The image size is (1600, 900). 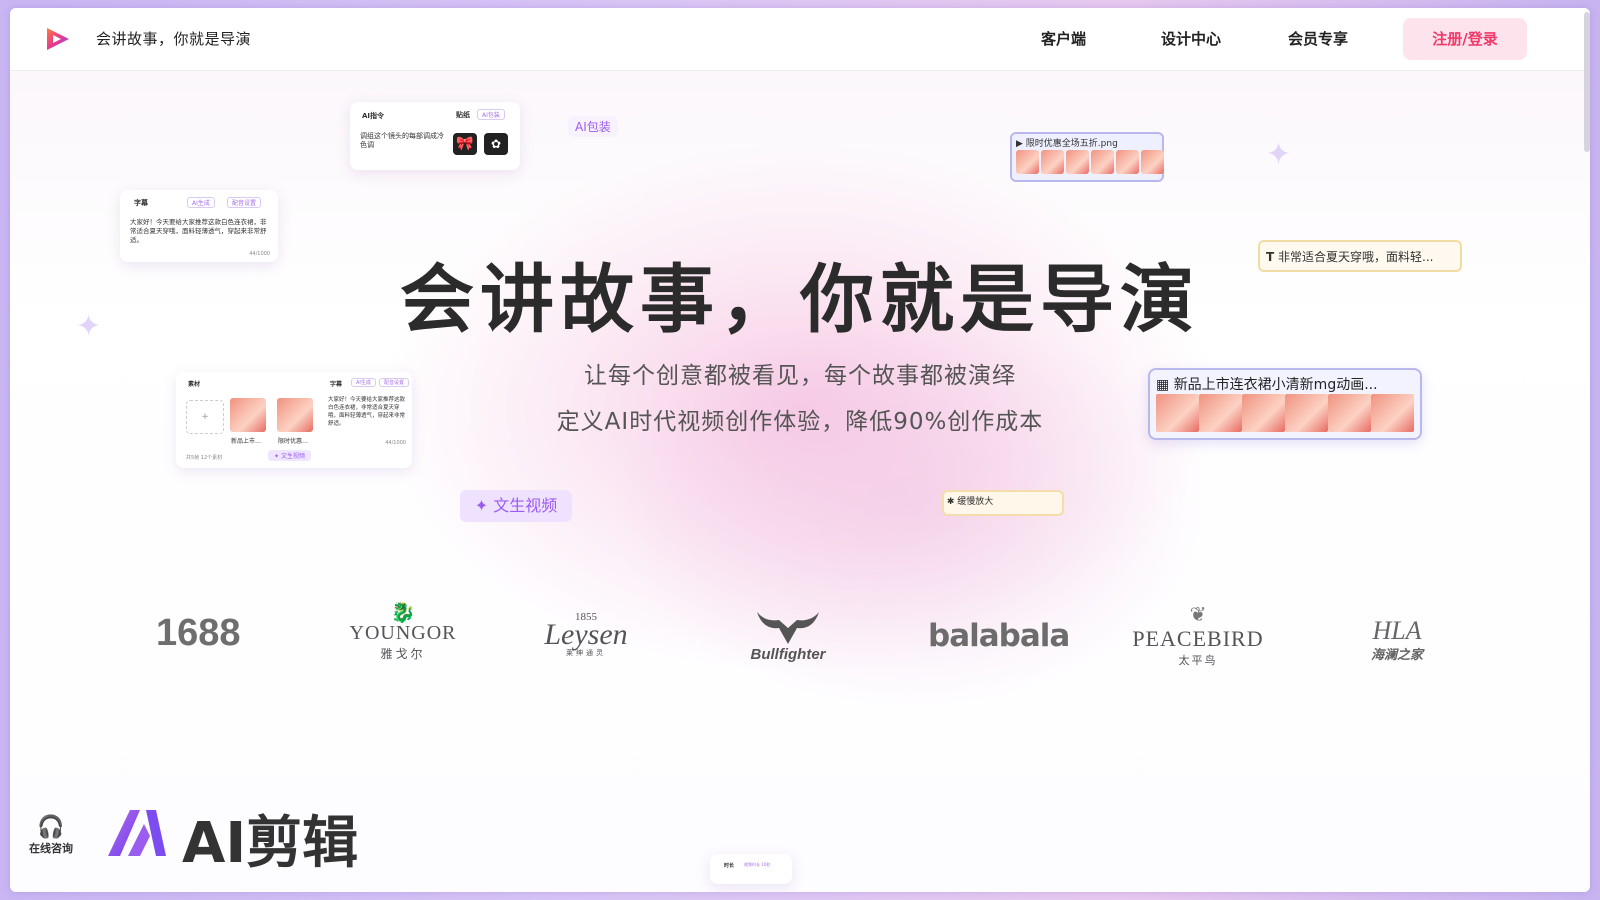 What do you see at coordinates (729, 866) in the screenshot?
I see `duration-card-title: 时长` at bounding box center [729, 866].